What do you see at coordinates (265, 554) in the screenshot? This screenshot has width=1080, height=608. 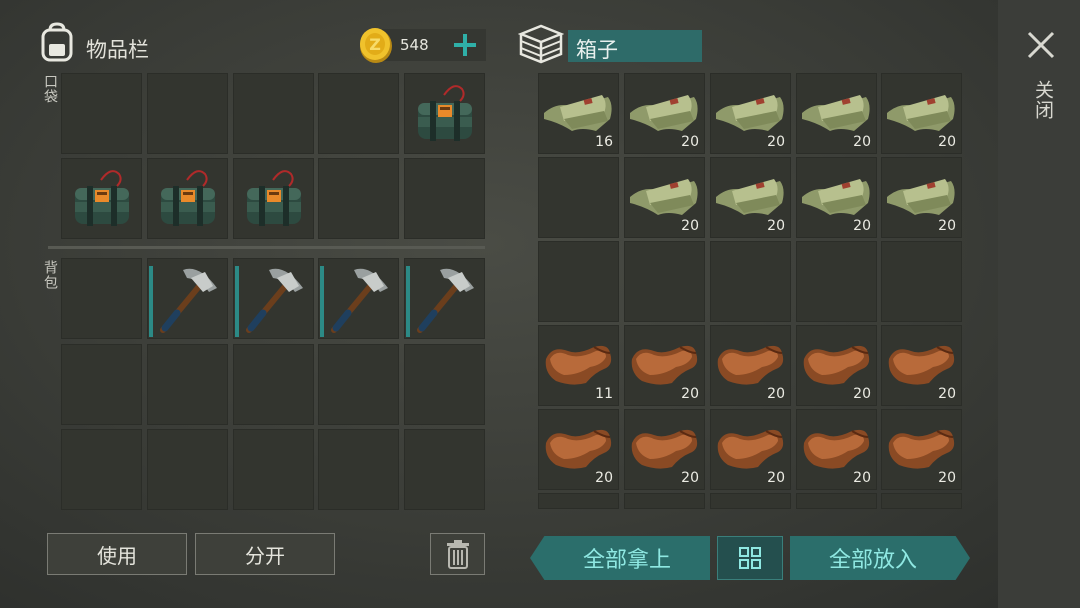 I see `split-button: 分开` at bounding box center [265, 554].